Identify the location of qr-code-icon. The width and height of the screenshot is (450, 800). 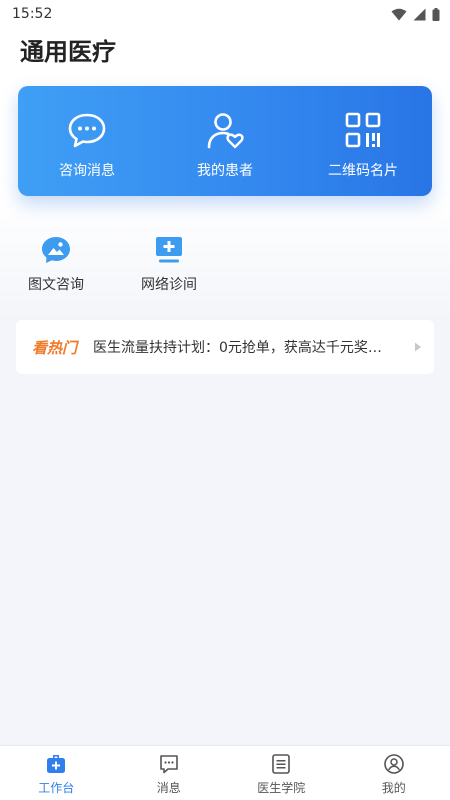
(363, 130).